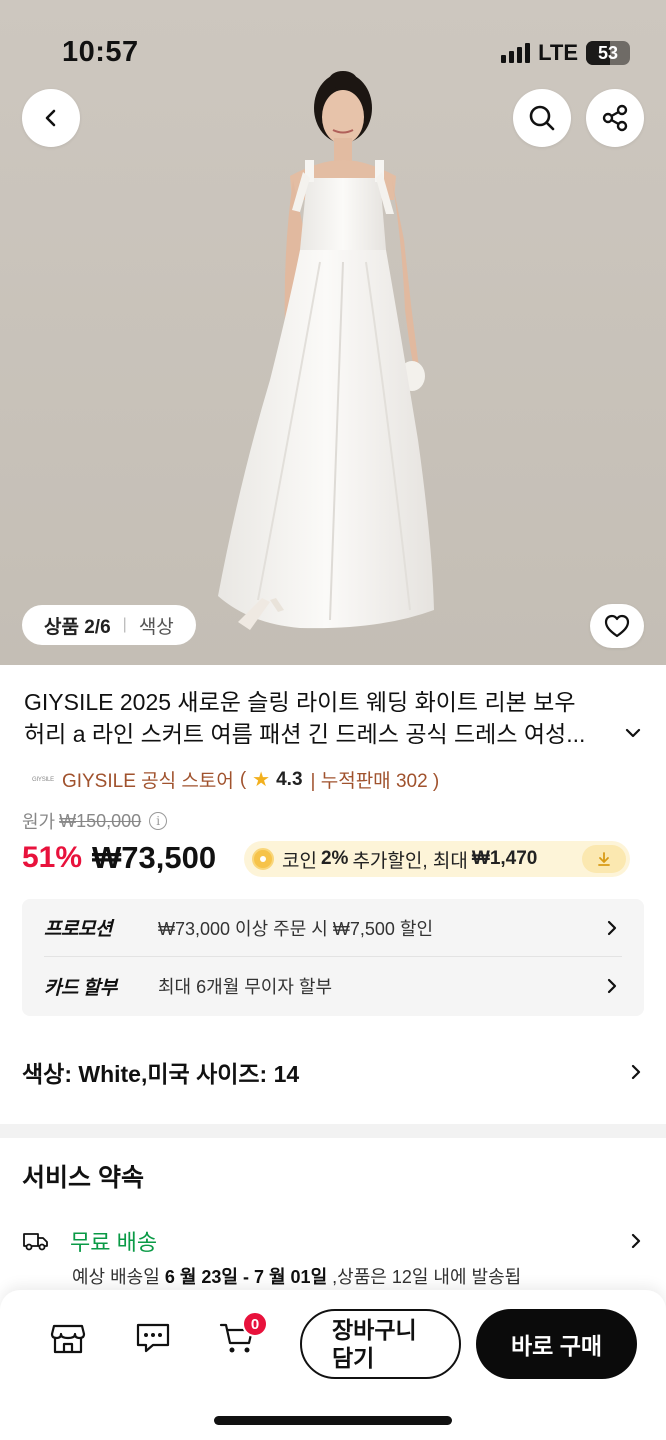 This screenshot has height=1440, width=666. What do you see at coordinates (100, 52) in the screenshot?
I see `status-time: 10:57` at bounding box center [100, 52].